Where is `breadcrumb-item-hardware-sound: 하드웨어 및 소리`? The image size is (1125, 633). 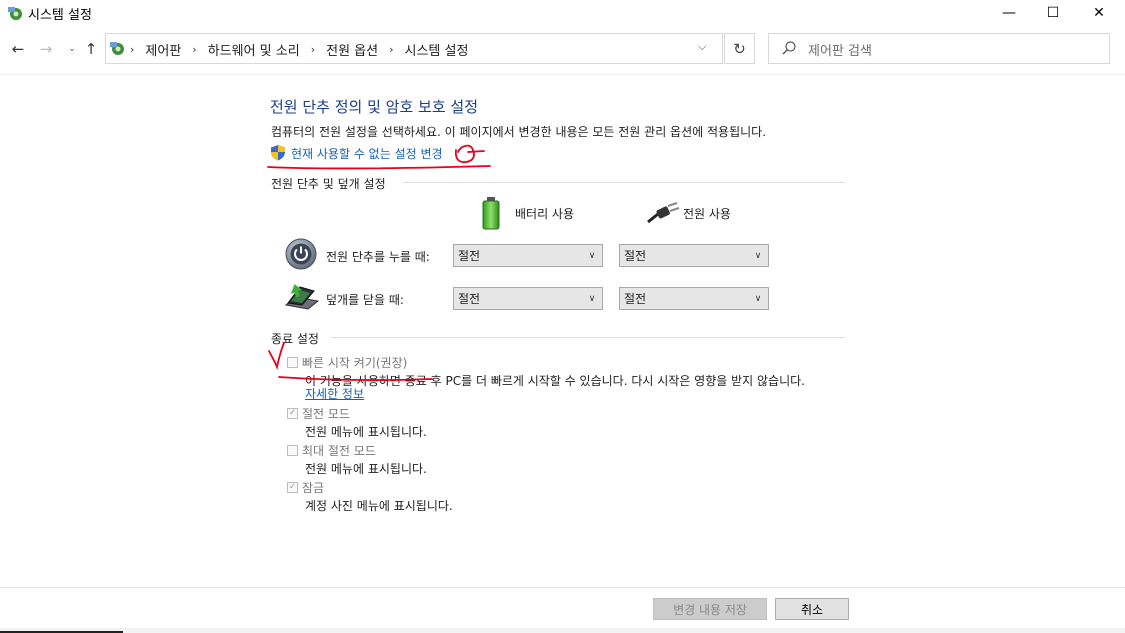 breadcrumb-item-hardware-sound: 하드웨어 및 소리 is located at coordinates (254, 49).